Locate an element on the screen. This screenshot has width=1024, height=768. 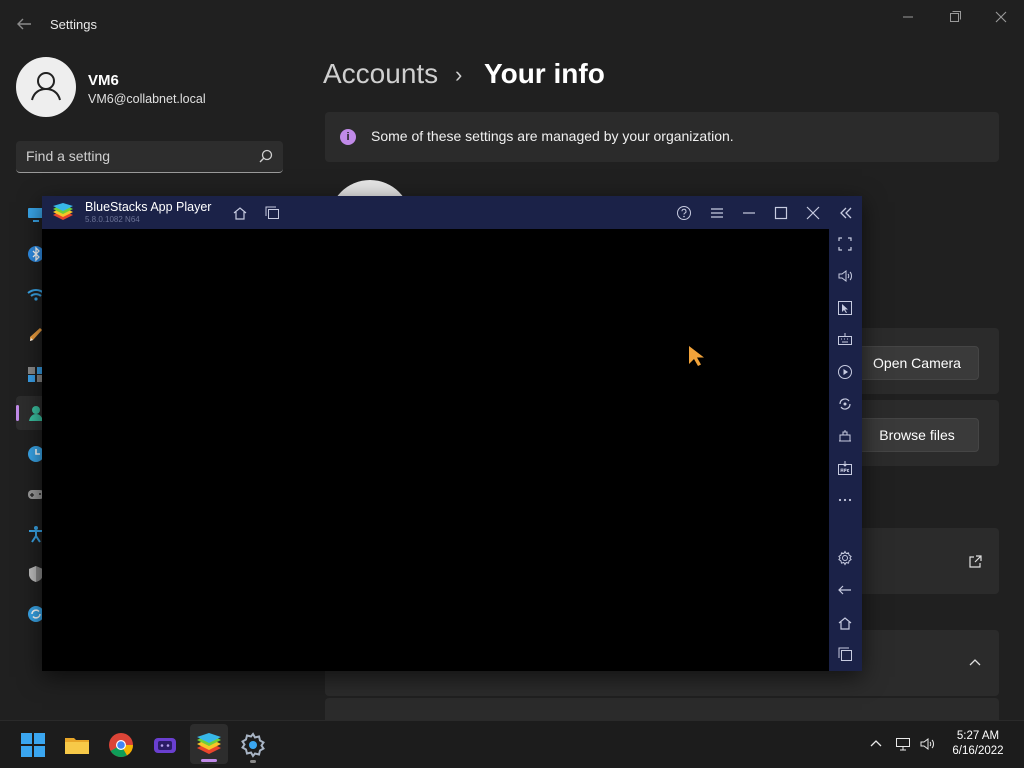
settings-app-icon is located at coordinates (253, 745).